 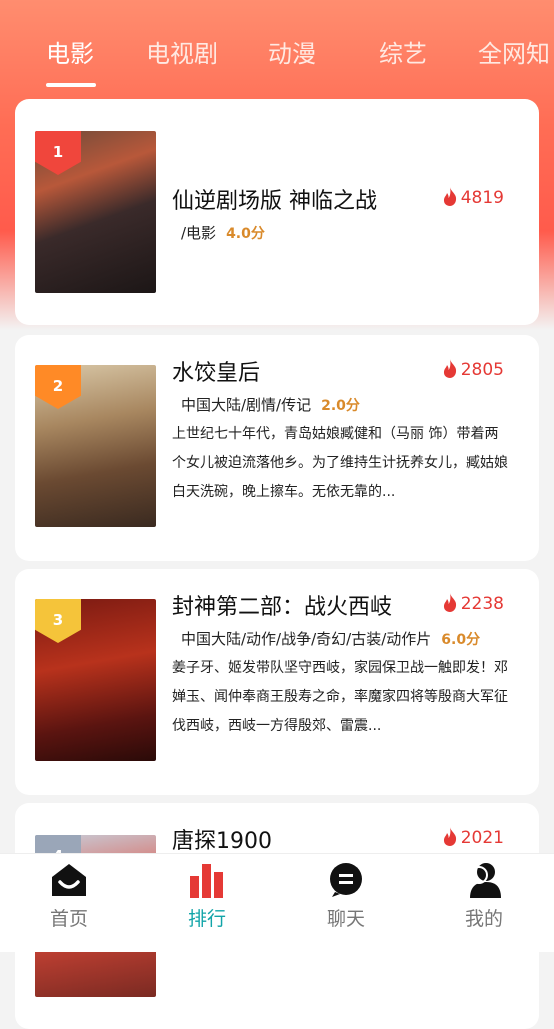 I want to click on tab-movie: 电影, so click(x=70, y=51).